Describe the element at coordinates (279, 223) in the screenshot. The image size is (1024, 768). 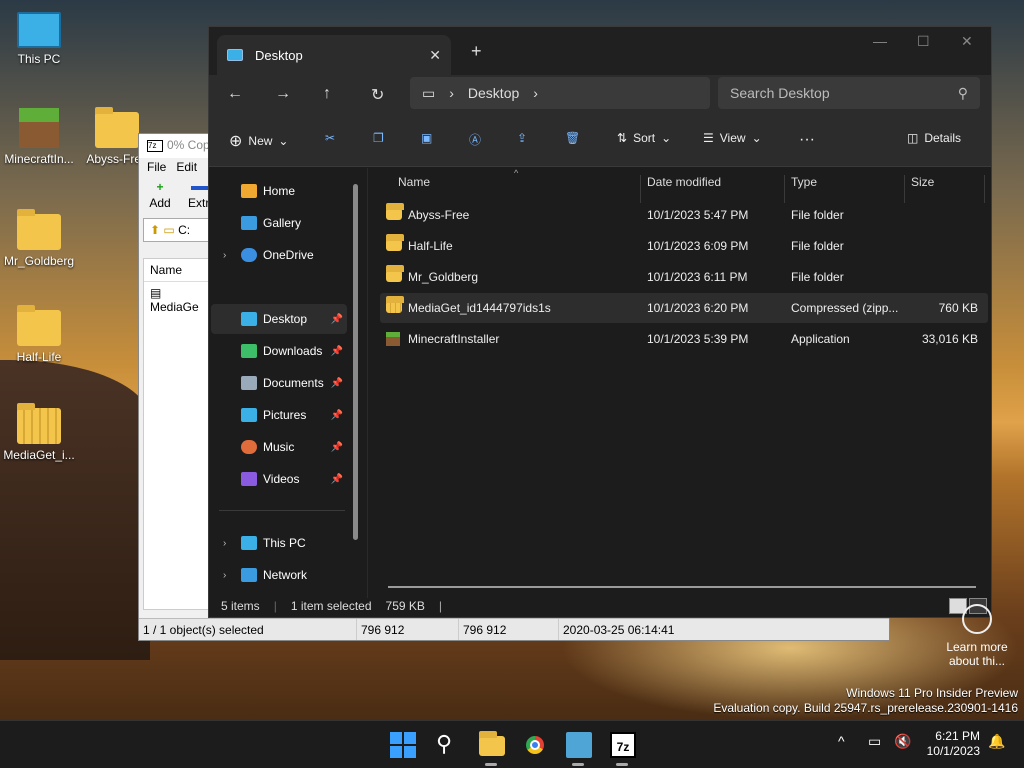
I see `sidebar-item-gallery: Gallery` at that location.